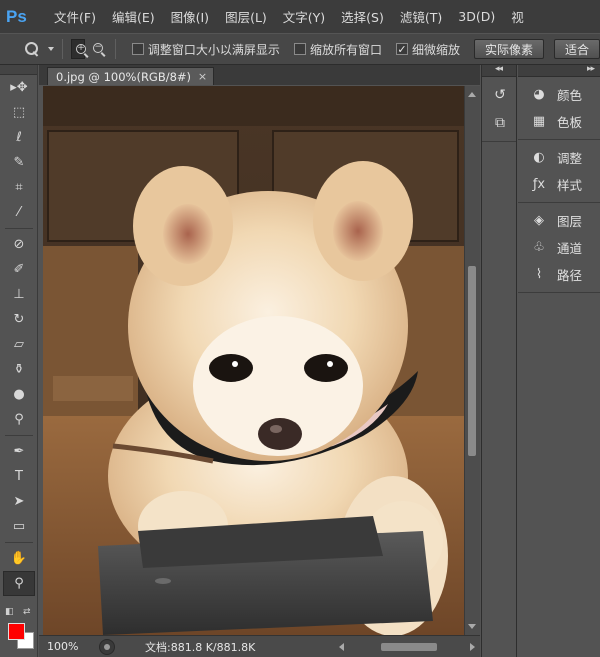  I want to click on type-tool-button: T, so click(19, 476).